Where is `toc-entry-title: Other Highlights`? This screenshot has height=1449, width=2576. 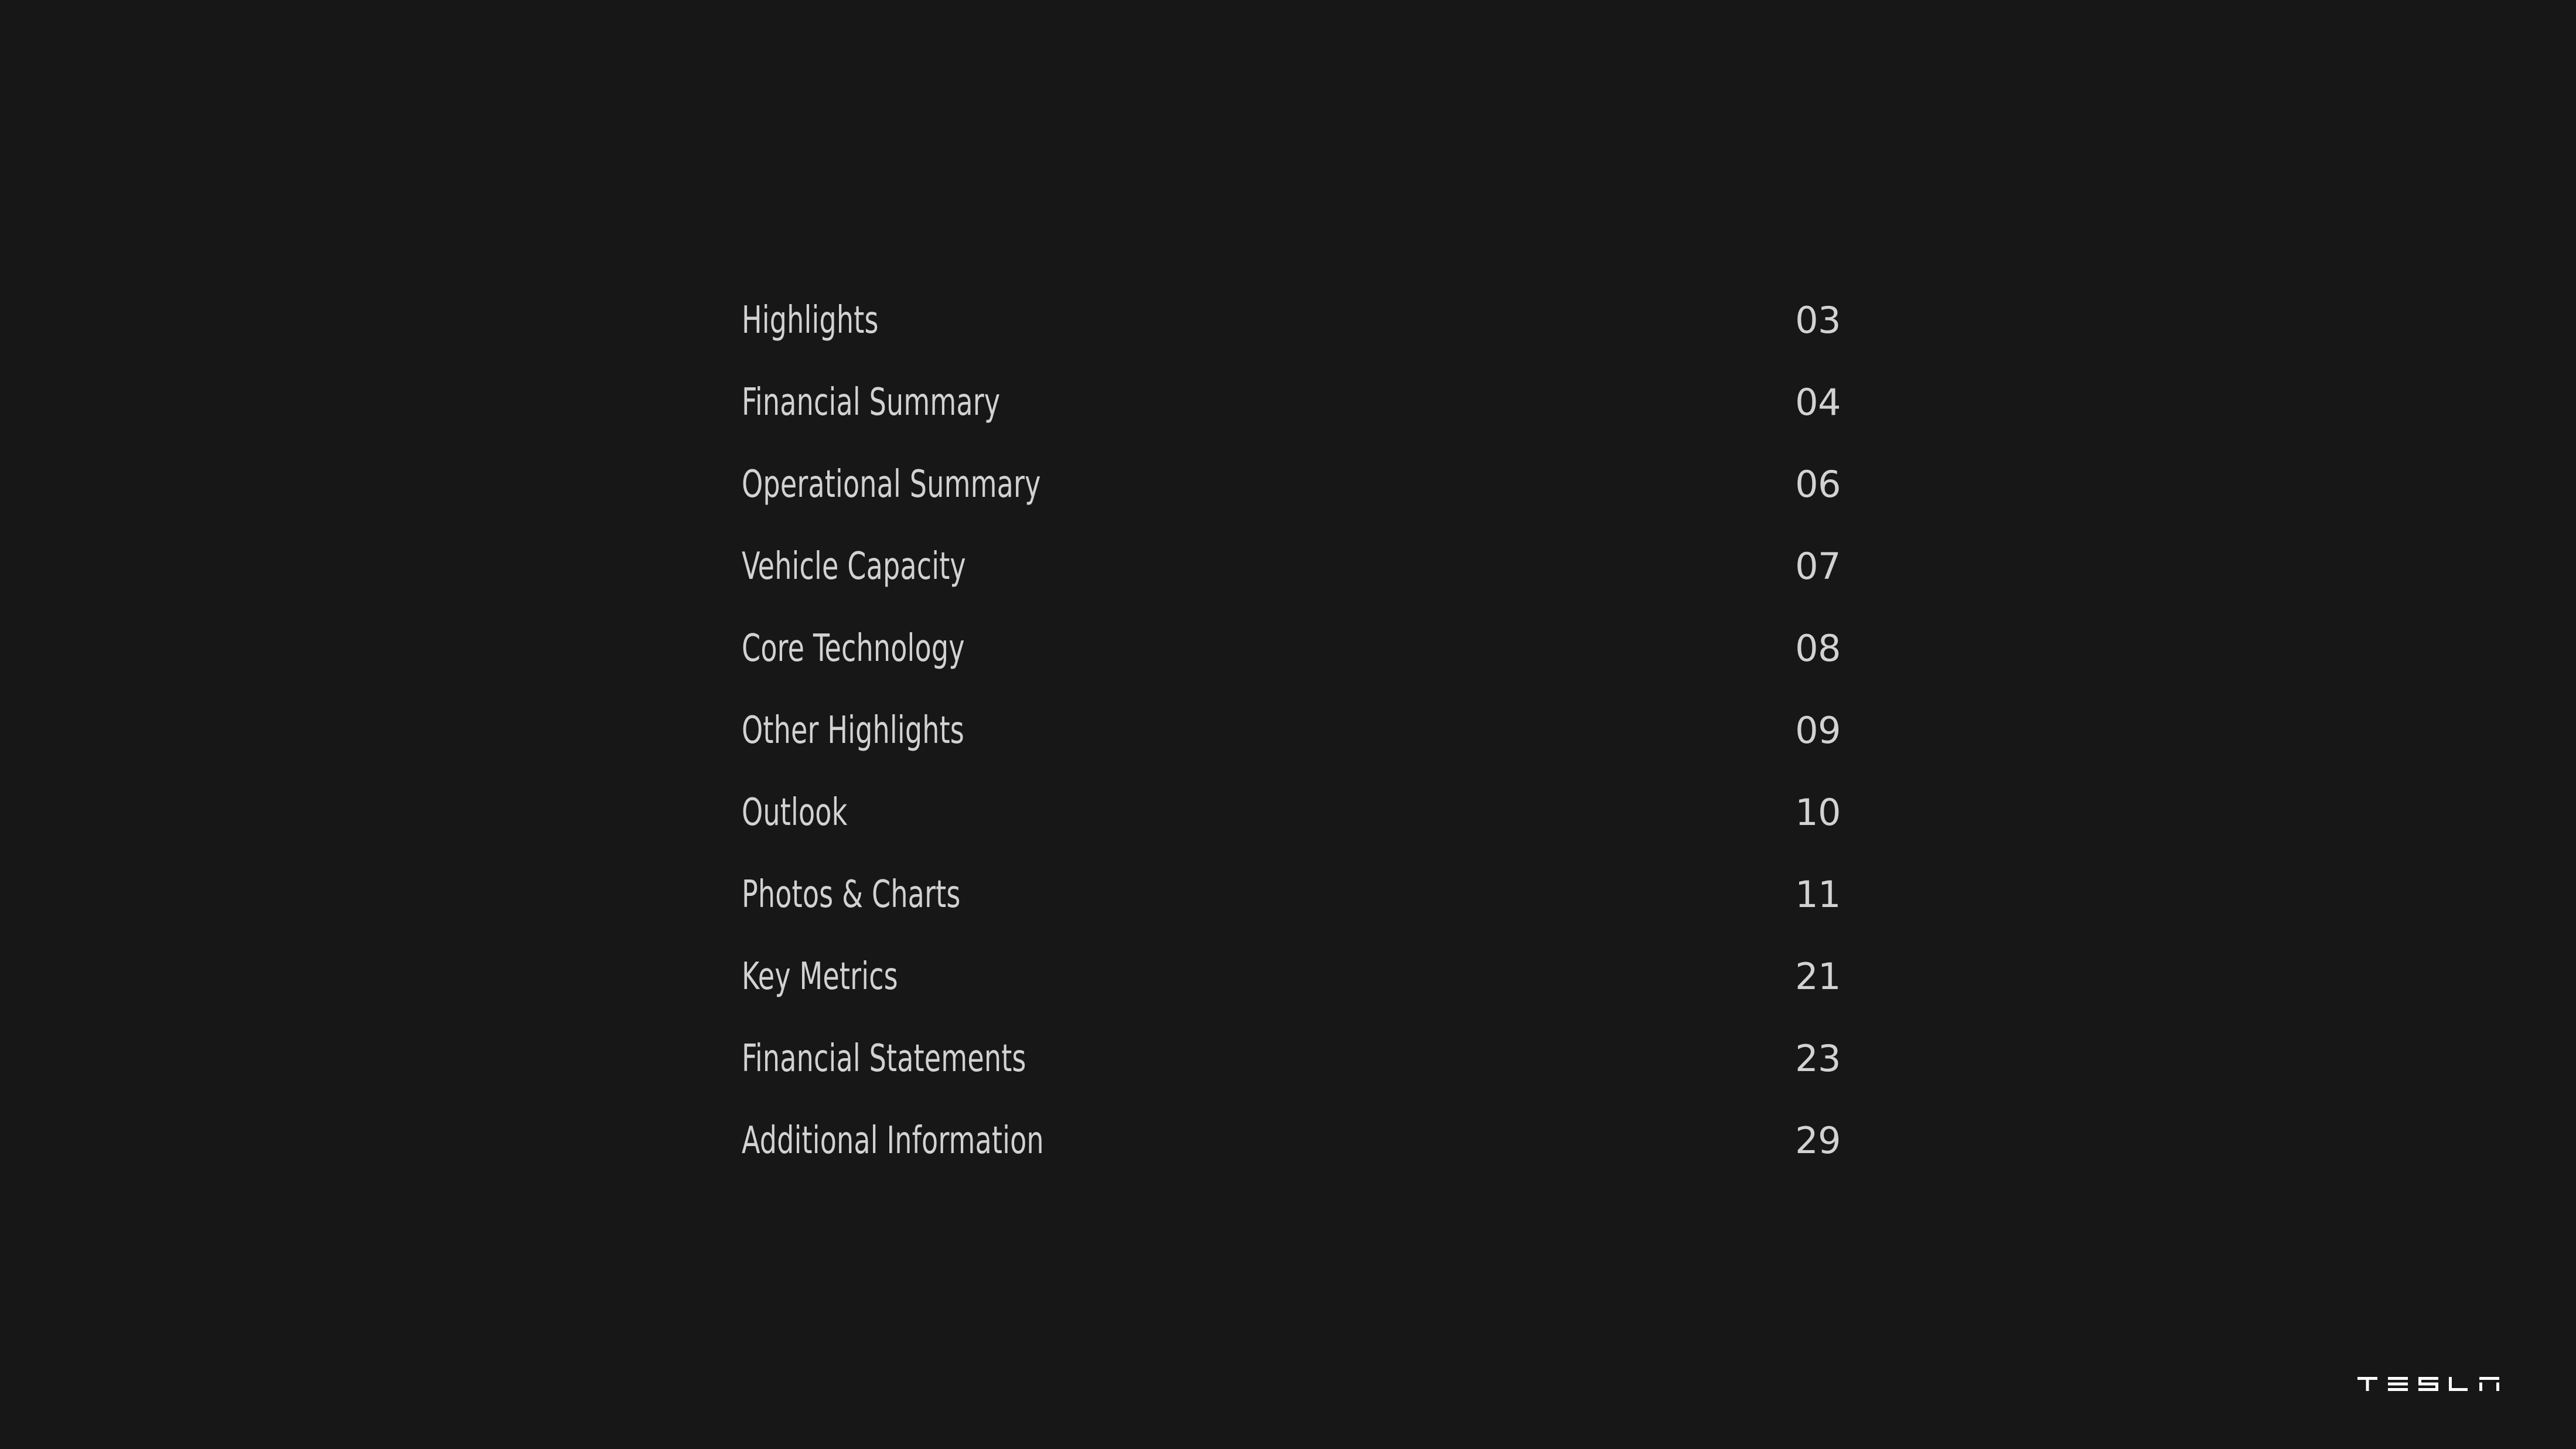 toc-entry-title: Other Highlights is located at coordinates (853, 730).